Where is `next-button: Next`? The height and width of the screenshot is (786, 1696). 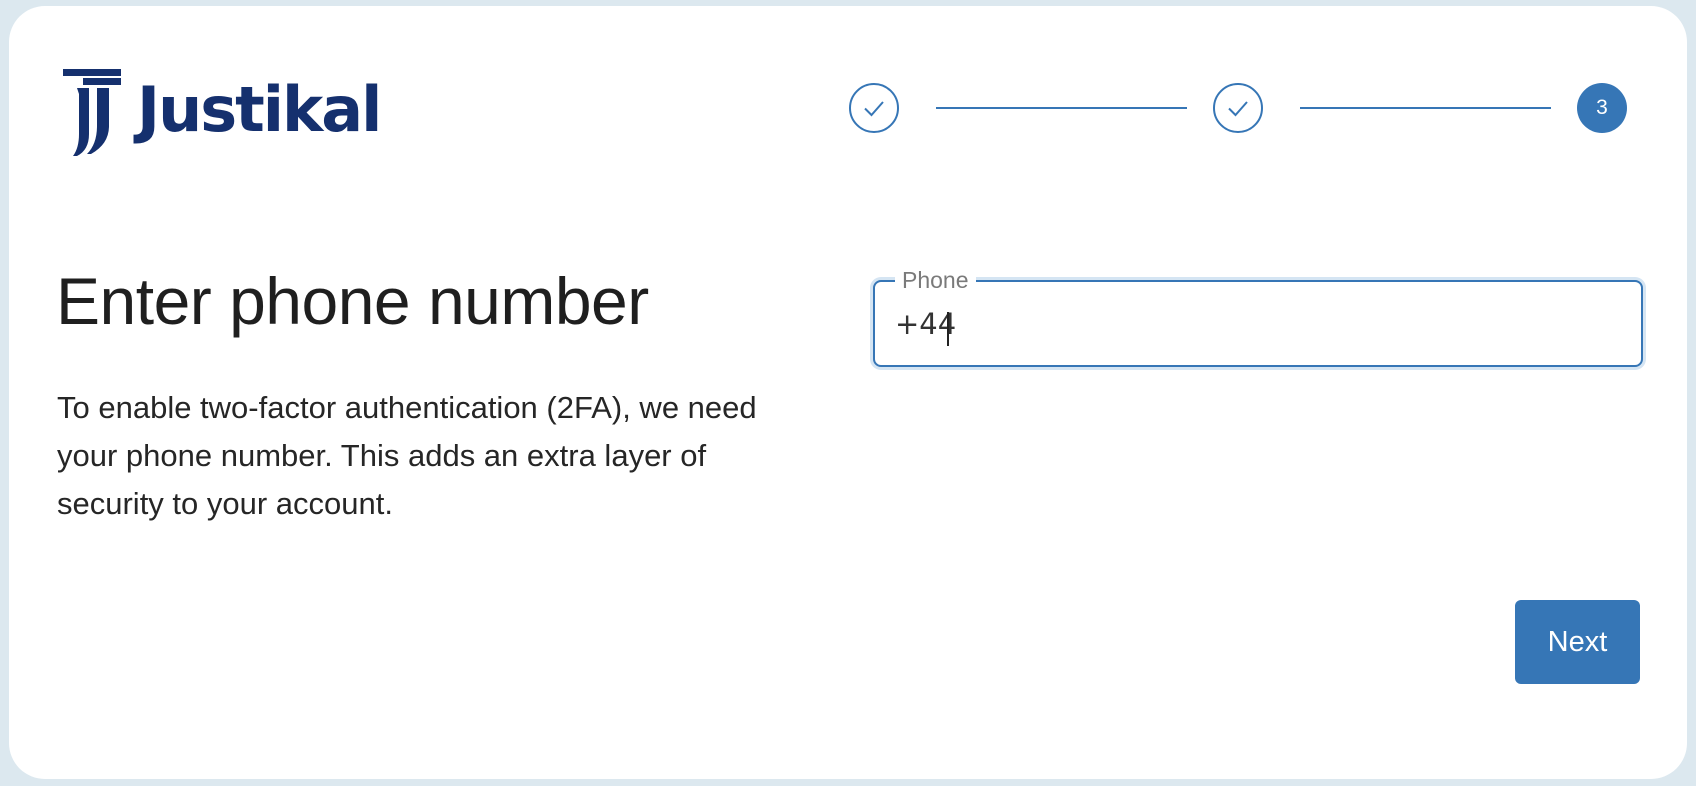 next-button: Next is located at coordinates (1577, 642).